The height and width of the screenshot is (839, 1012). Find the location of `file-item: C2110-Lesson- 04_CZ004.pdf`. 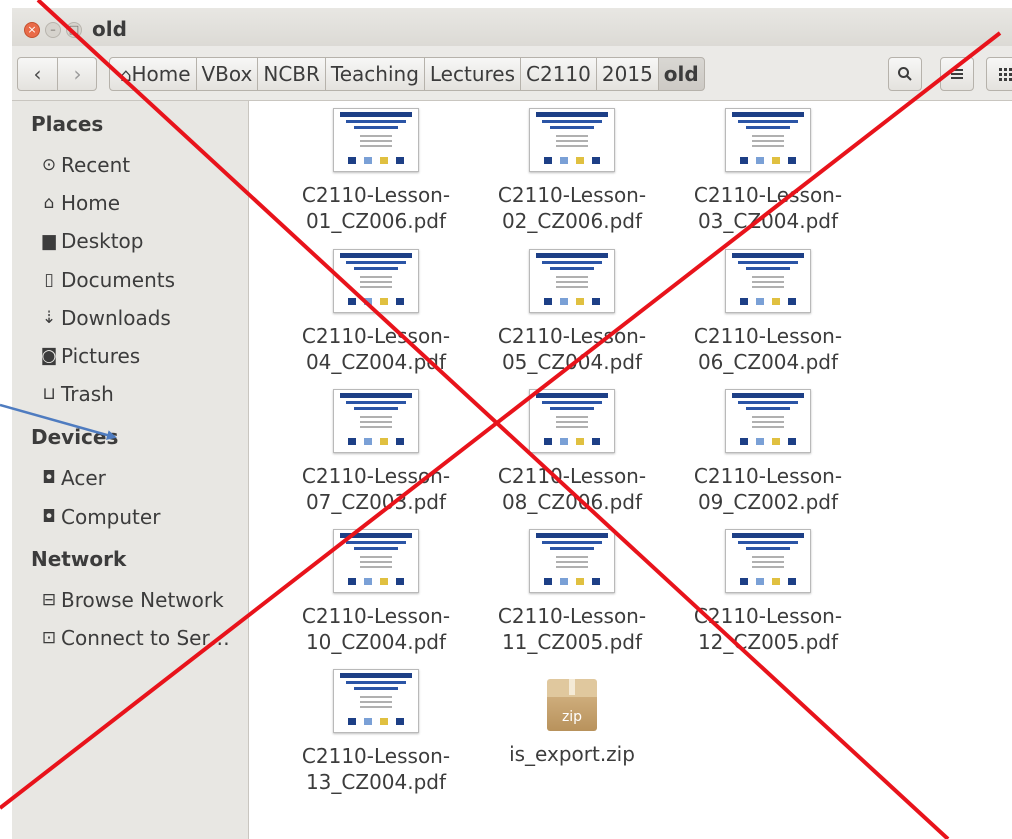

file-item: C2110-Lesson- 04_CZ004.pdf is located at coordinates (376, 312).